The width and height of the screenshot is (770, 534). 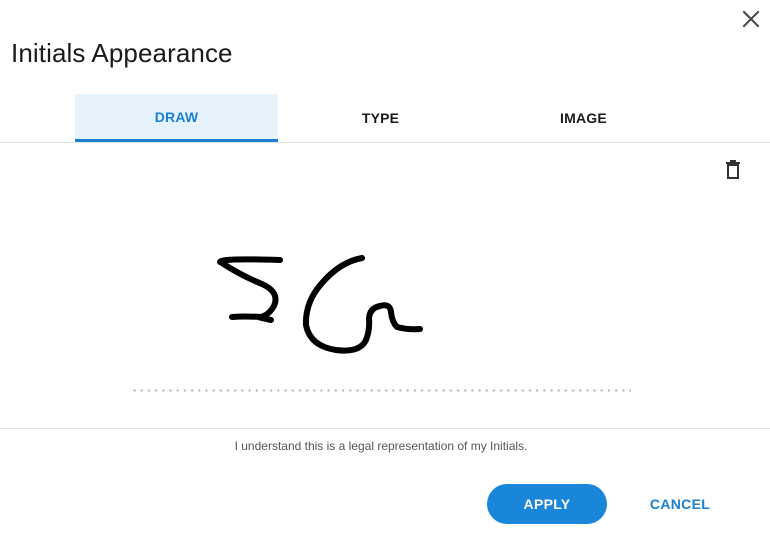 I want to click on tab-bar: DRAW TYPE IMAGE, so click(x=385, y=118).